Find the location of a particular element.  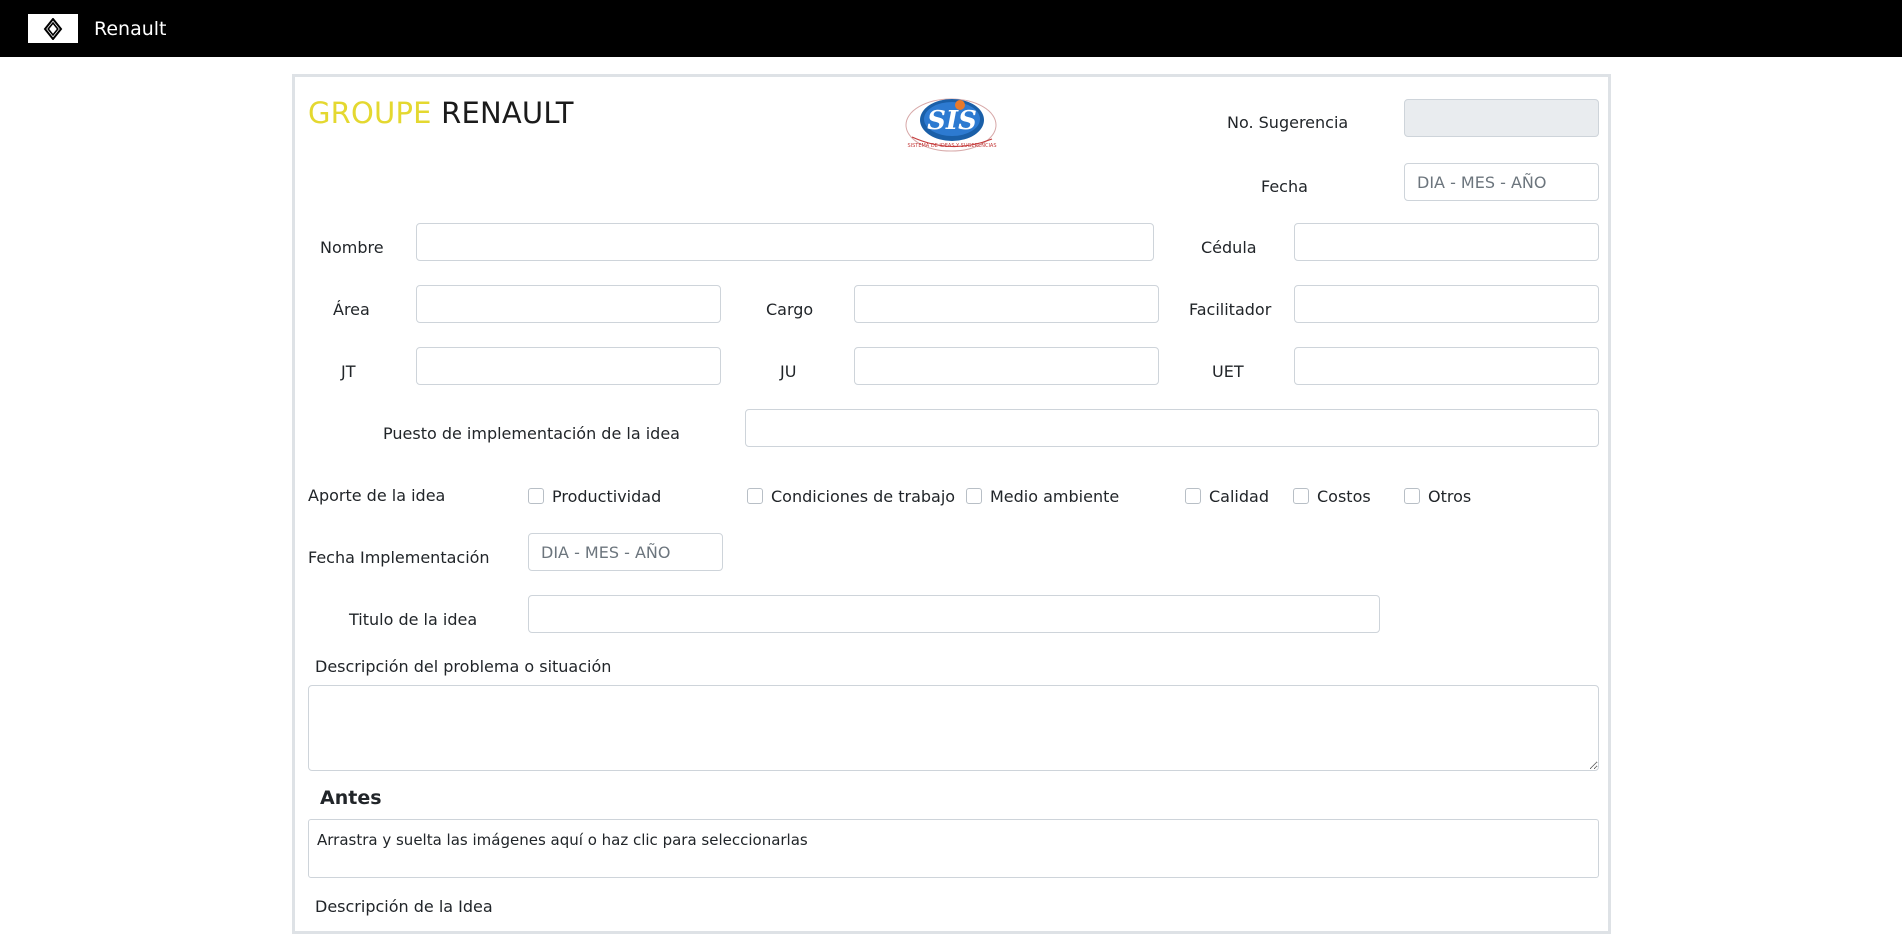

fecha-implementacion-input is located at coordinates (625, 552).